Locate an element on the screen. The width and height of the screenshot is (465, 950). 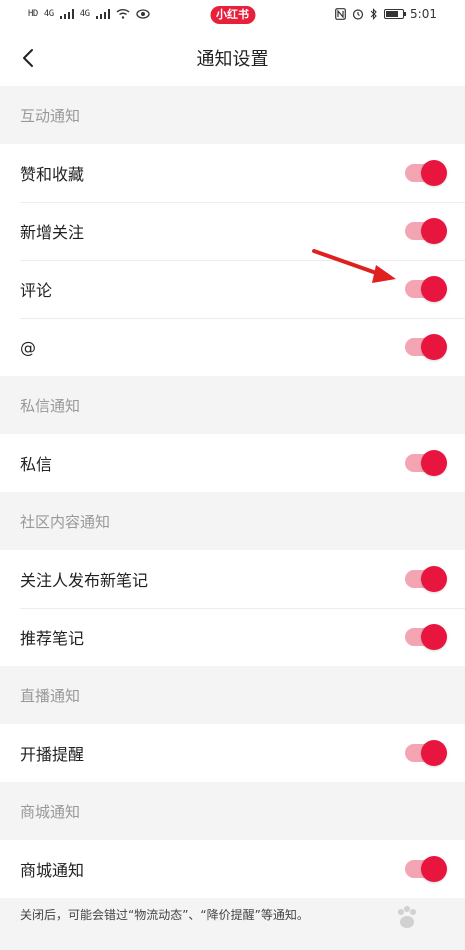
annotation-arrow-icon is located at coordinates (354, 266).